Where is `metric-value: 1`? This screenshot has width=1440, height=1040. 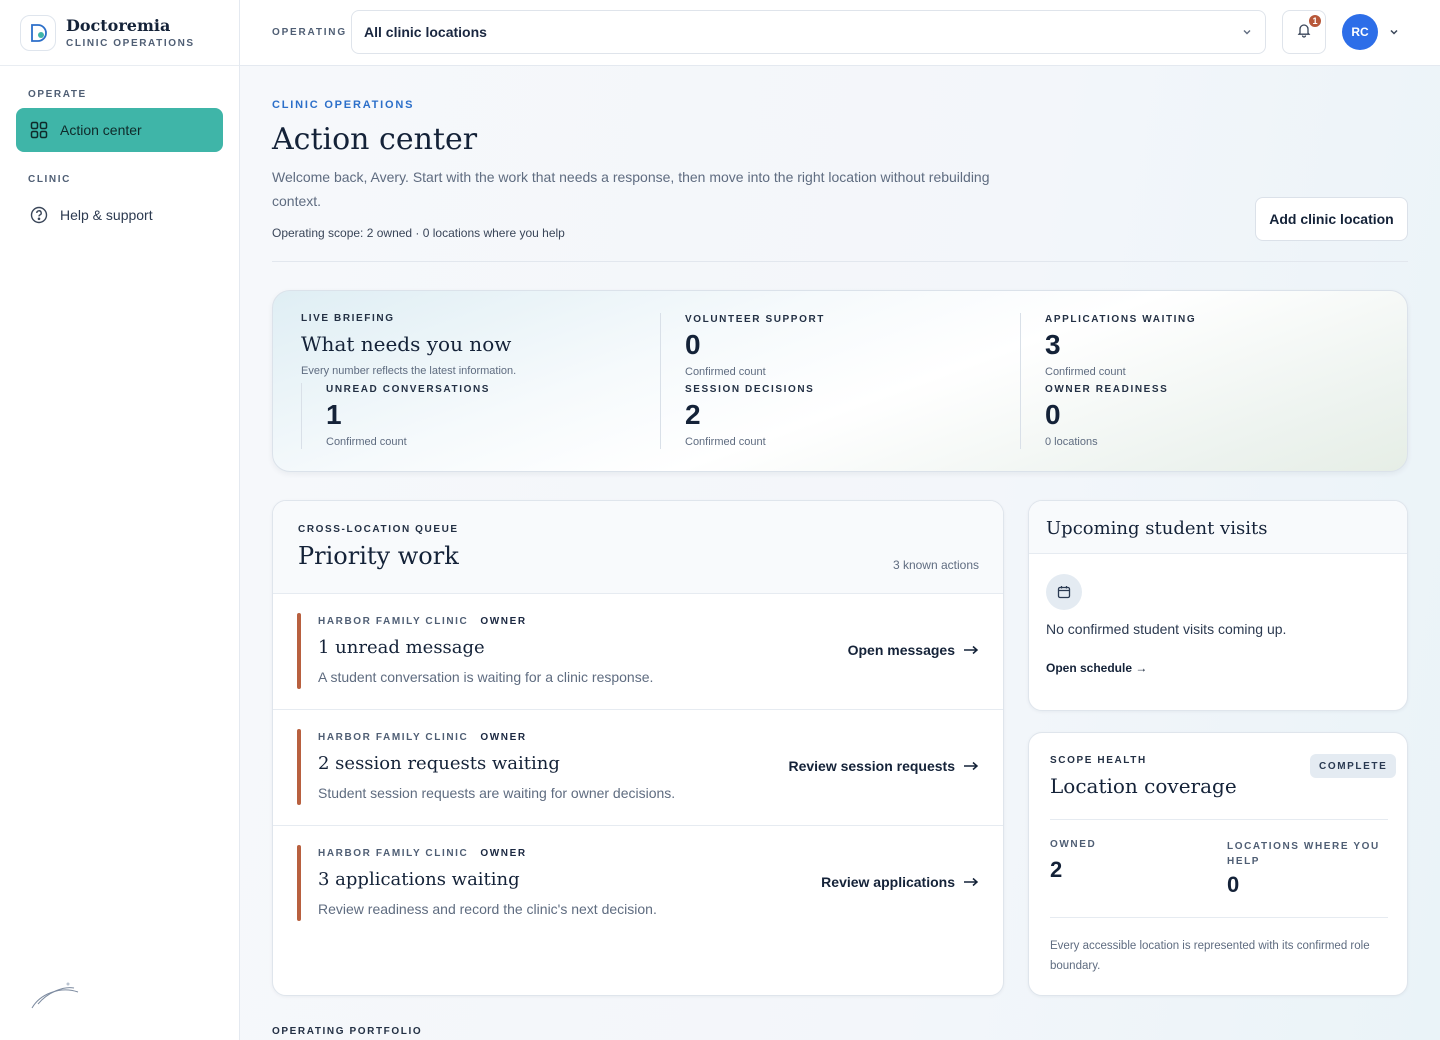 metric-value: 1 is located at coordinates (334, 414).